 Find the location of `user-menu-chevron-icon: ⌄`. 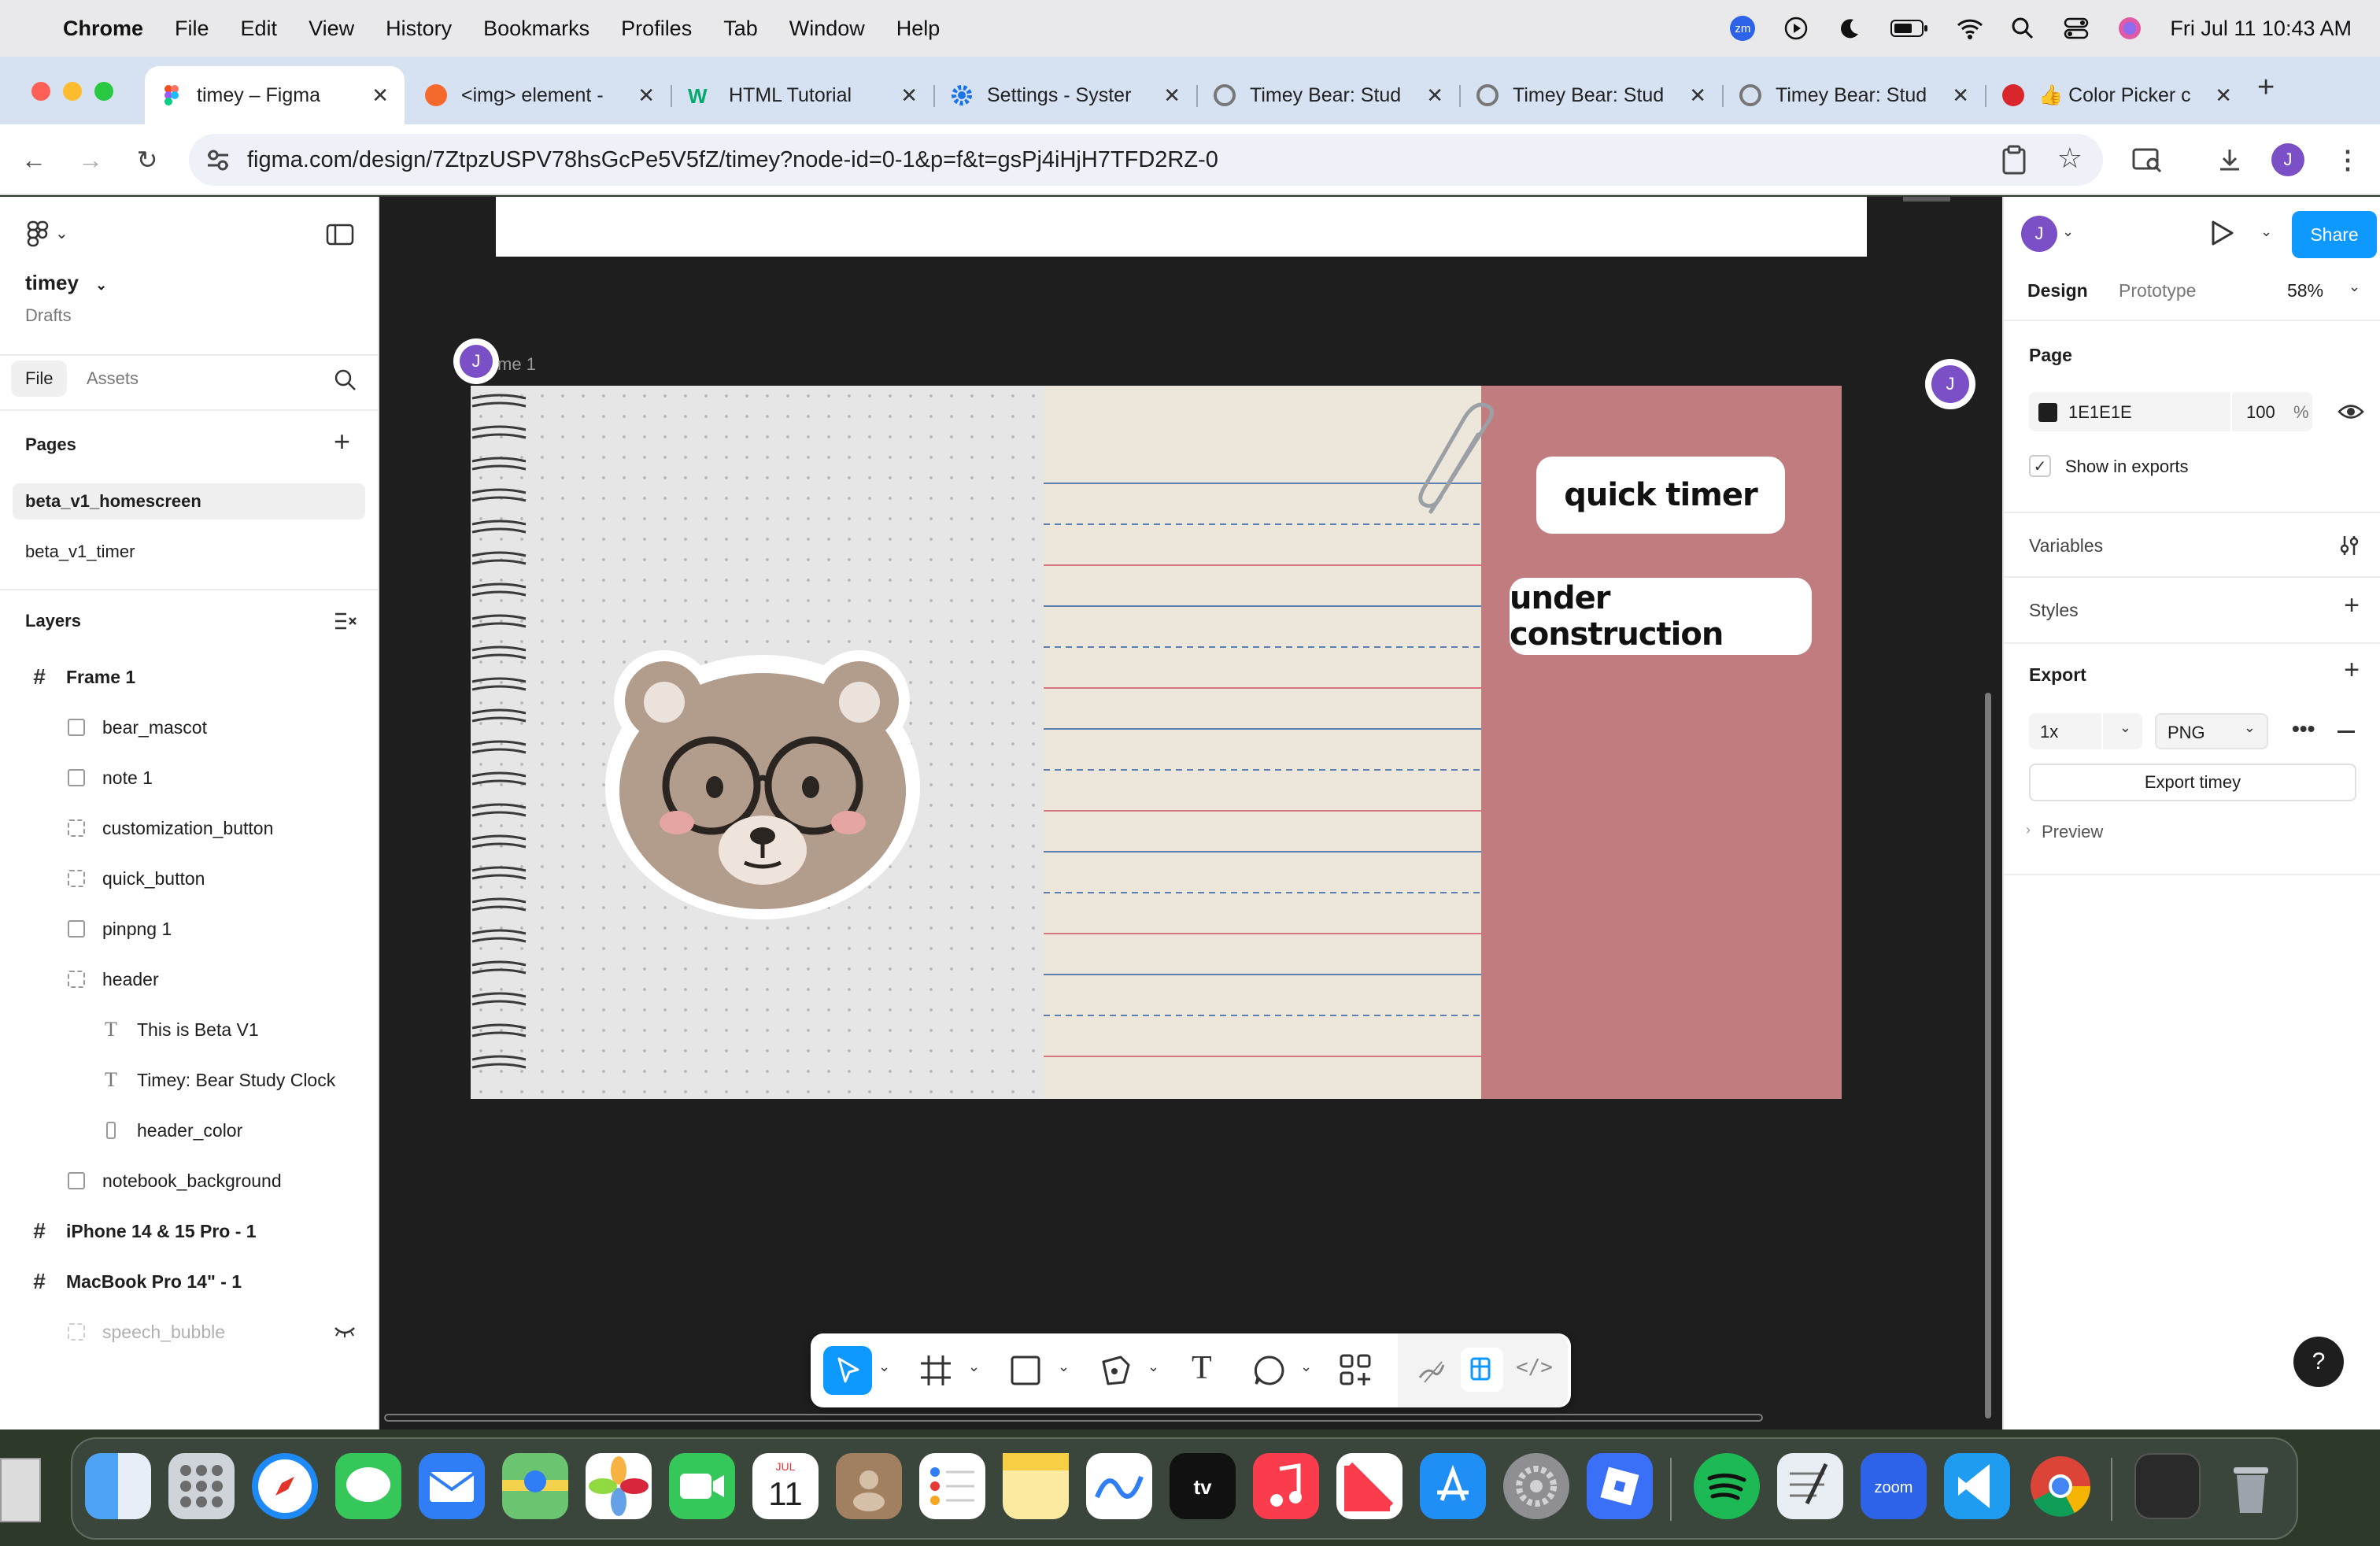

user-menu-chevron-icon: ⌄ is located at coordinates (2068, 232).